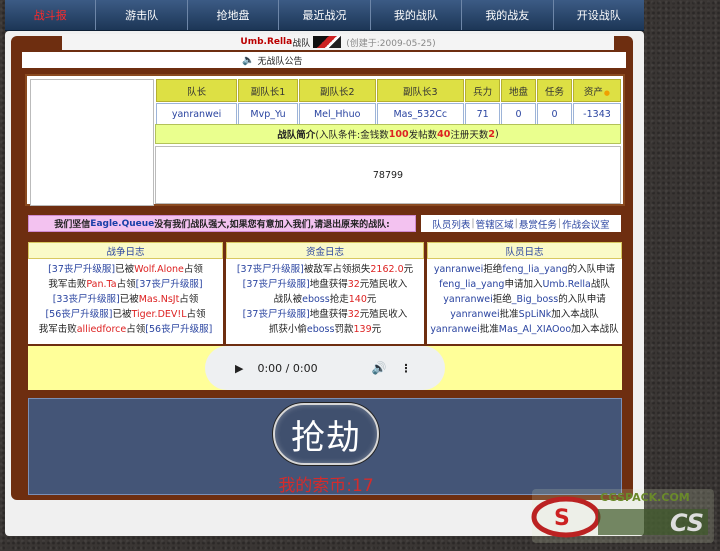  I want to click on audio-area: ▶ 0:00 / 0:00 🔊 ⋮, so click(325, 368).